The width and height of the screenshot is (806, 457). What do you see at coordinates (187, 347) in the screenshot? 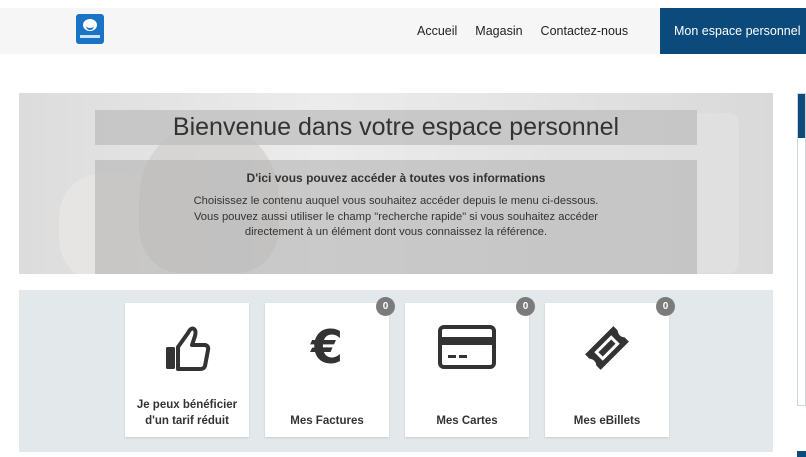
I see `thumbs-up-icon` at bounding box center [187, 347].